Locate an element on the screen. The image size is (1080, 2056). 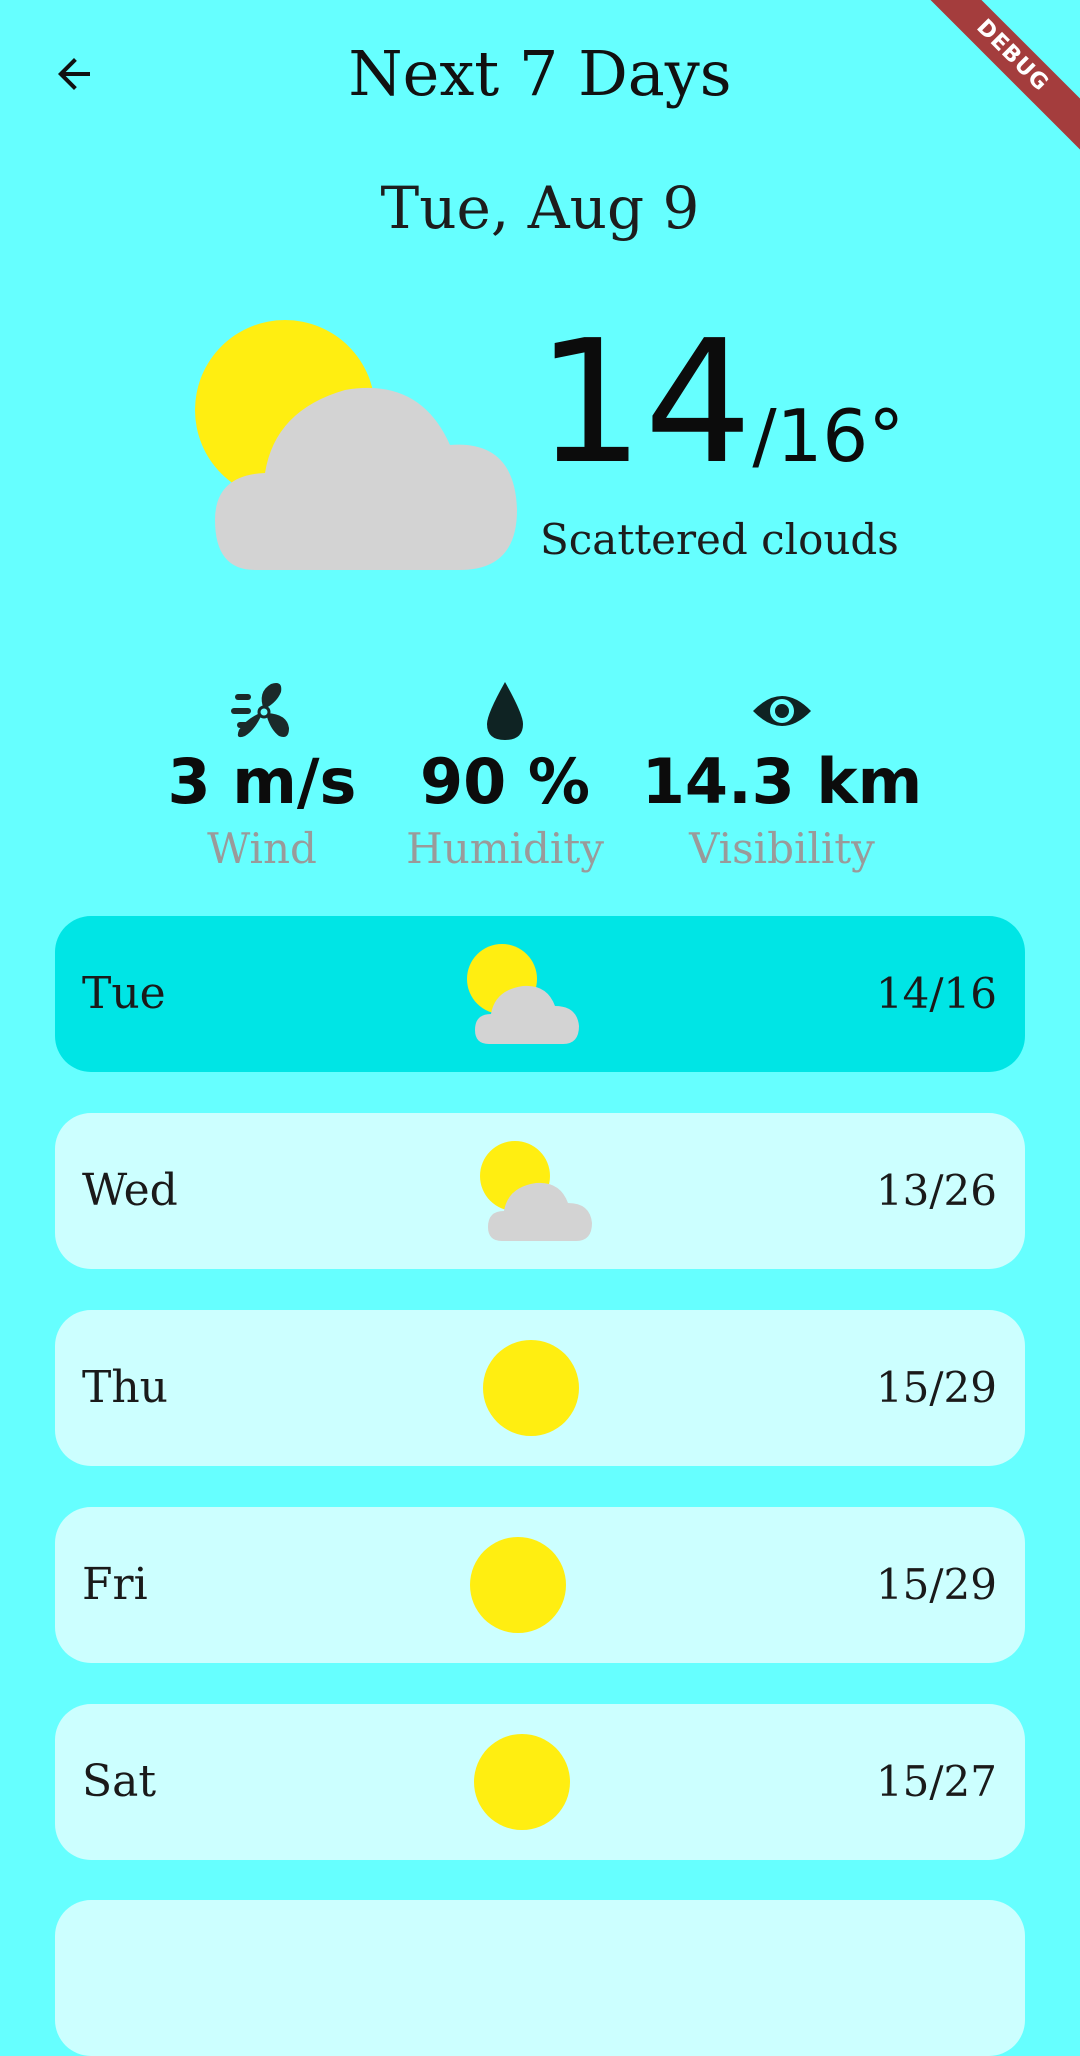
visibility-value: 14.3 km is located at coordinates (782, 781).